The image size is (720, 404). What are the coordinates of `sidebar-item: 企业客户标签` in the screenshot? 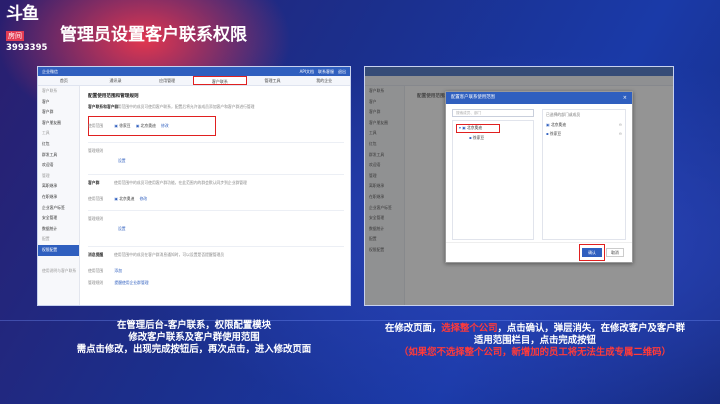 It's located at (58, 208).